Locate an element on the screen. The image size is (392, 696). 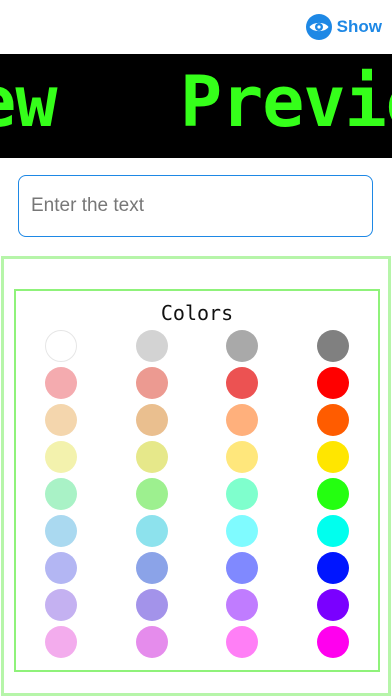
eye-icon is located at coordinates (318, 27).